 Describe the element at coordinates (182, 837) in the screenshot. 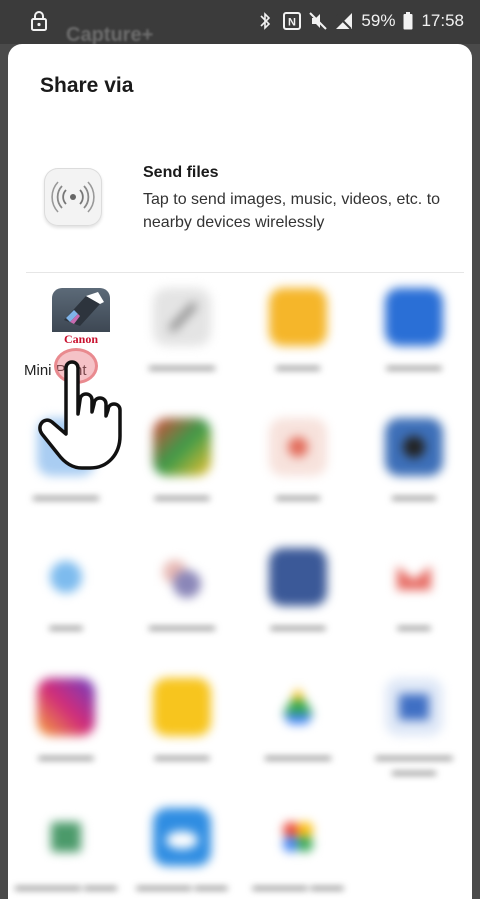

I see `cloud-app-icon` at that location.